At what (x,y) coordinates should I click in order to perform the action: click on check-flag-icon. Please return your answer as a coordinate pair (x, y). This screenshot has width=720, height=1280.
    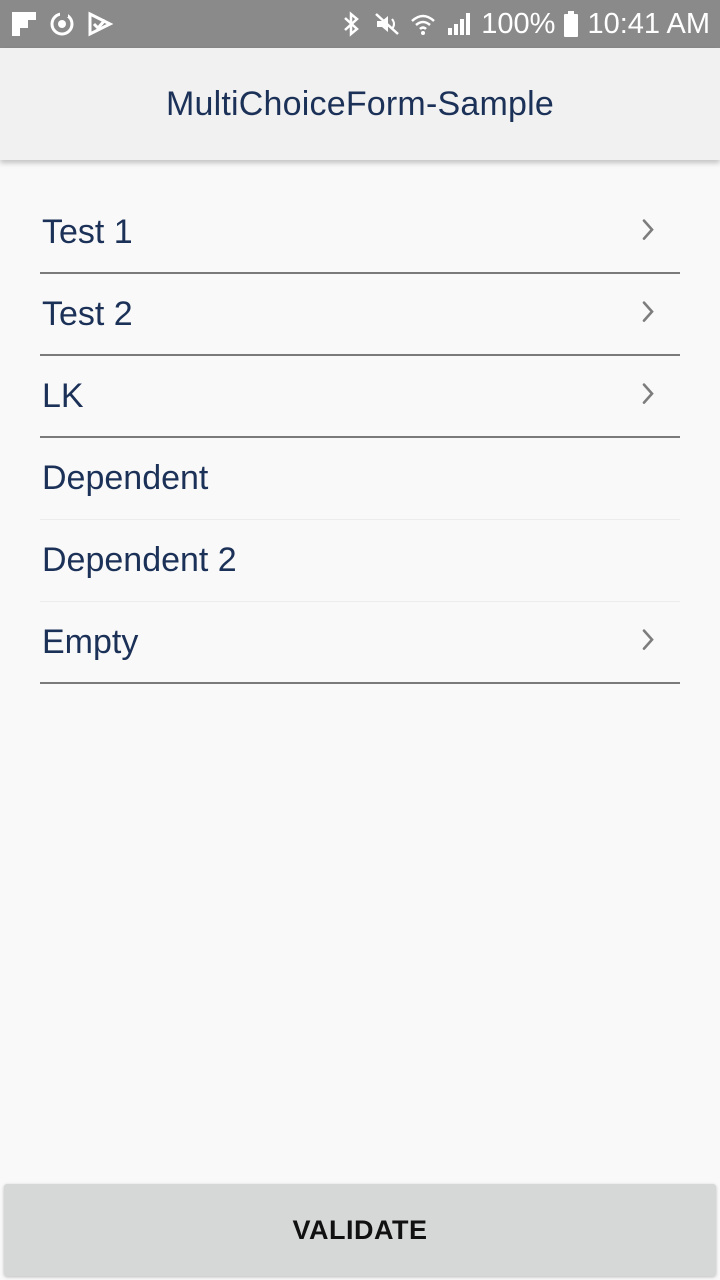
    Looking at the image, I should click on (101, 24).